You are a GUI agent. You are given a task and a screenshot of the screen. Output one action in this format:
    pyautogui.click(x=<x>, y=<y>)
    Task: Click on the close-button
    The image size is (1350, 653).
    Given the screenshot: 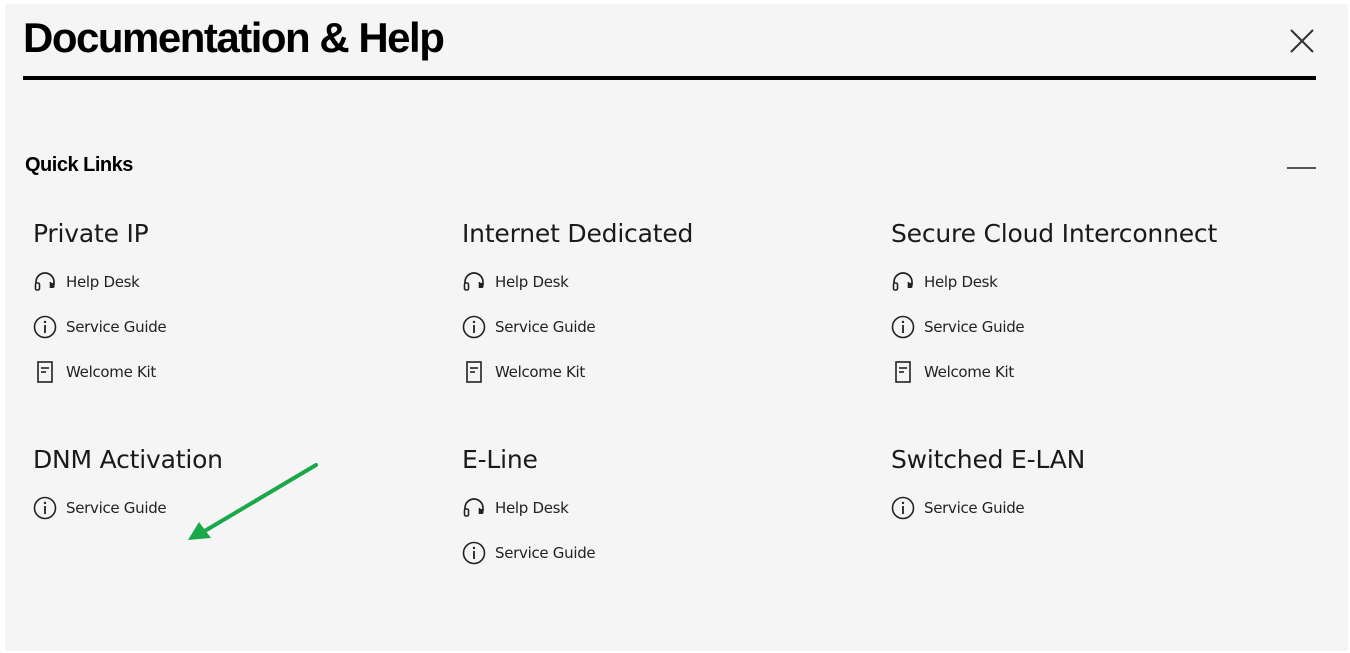 What is the action you would take?
    pyautogui.click(x=1302, y=41)
    